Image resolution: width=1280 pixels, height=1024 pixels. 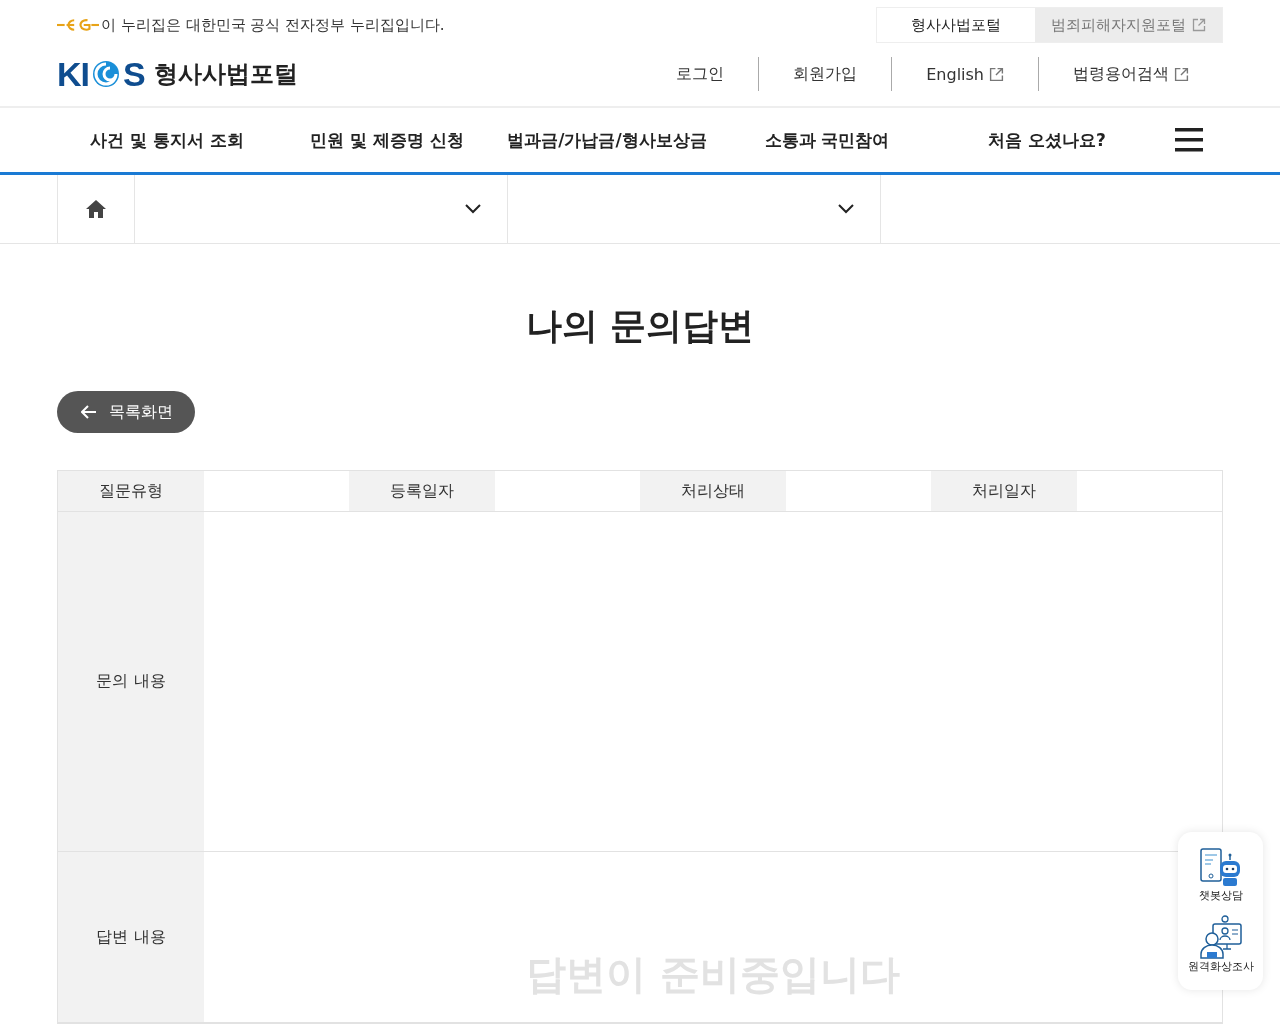 I want to click on back-to-list-button: 목록화면, so click(x=126, y=412).